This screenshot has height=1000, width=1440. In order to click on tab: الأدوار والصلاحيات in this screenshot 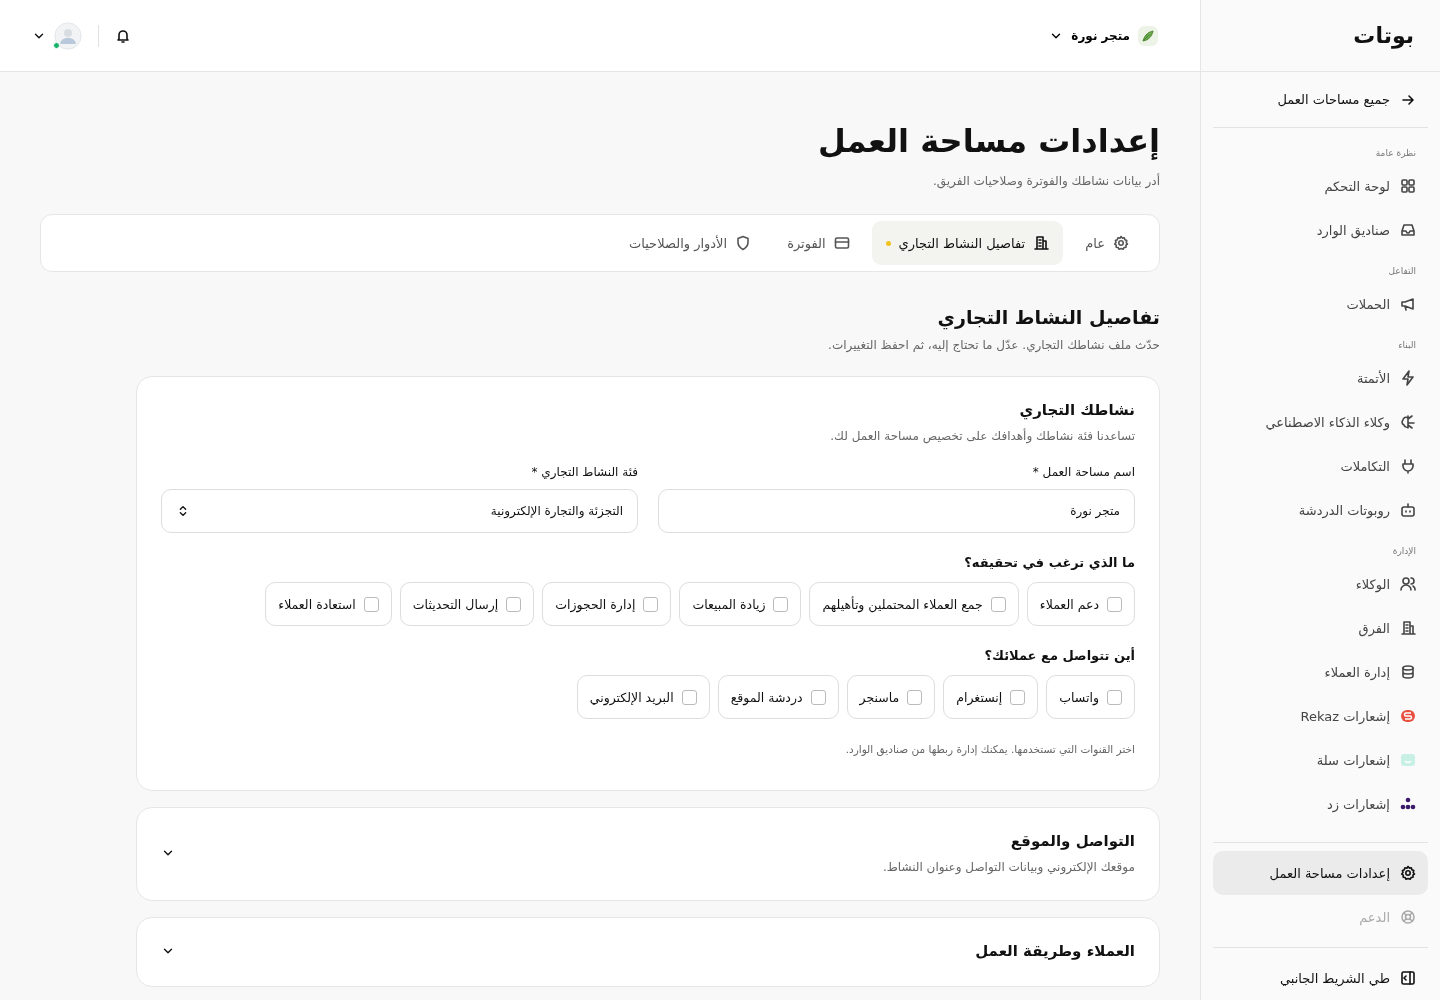, I will do `click(690, 243)`.